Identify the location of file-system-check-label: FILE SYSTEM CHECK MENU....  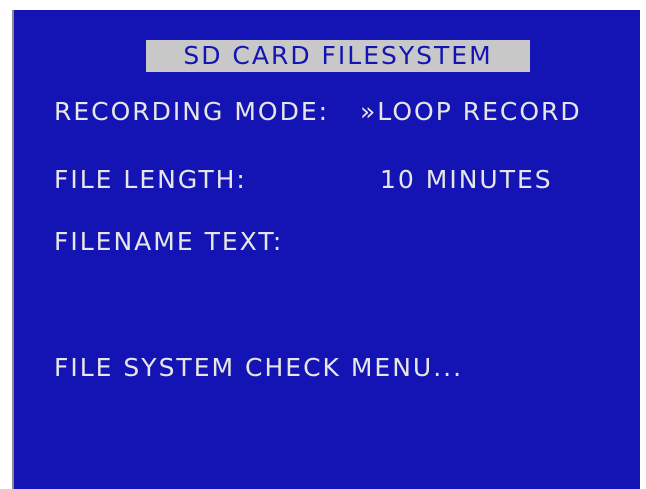
(259, 367).